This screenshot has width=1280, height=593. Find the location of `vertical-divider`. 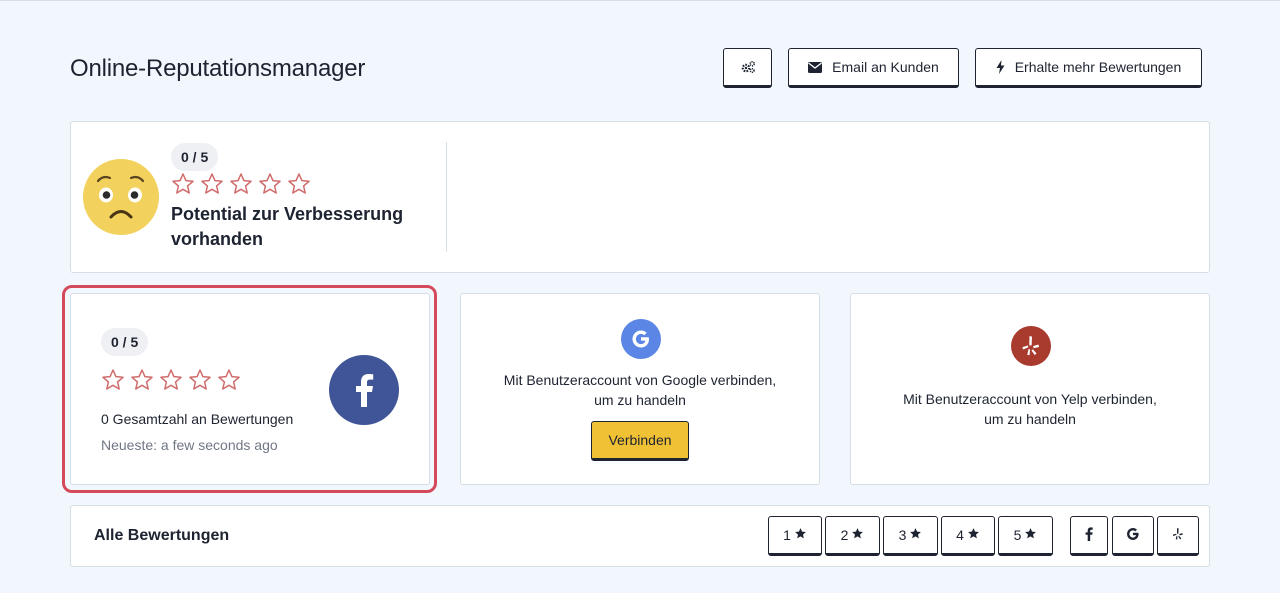

vertical-divider is located at coordinates (446, 197).